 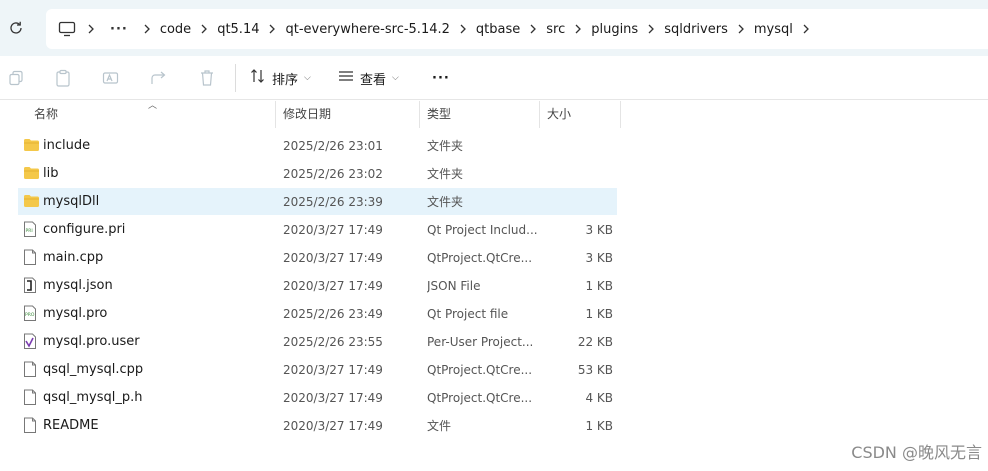 What do you see at coordinates (614, 29) in the screenshot?
I see `breadcrumb-item: plugins` at bounding box center [614, 29].